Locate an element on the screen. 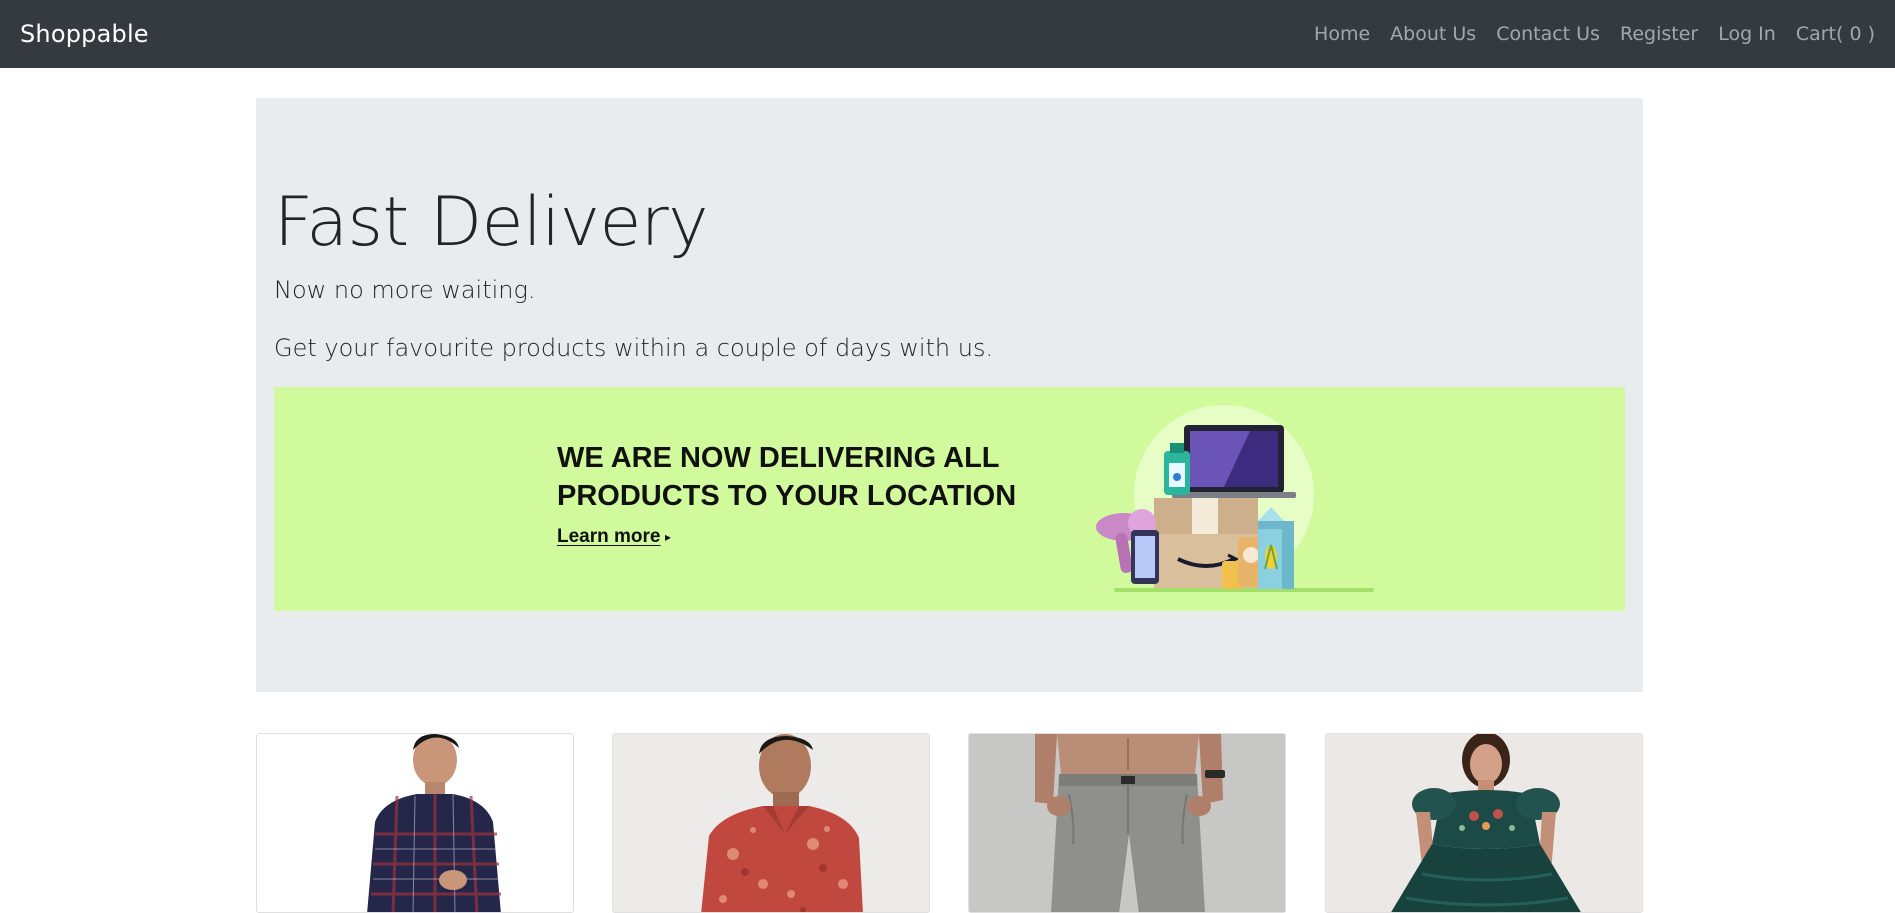  nav-link-register: Register is located at coordinates (1659, 34).